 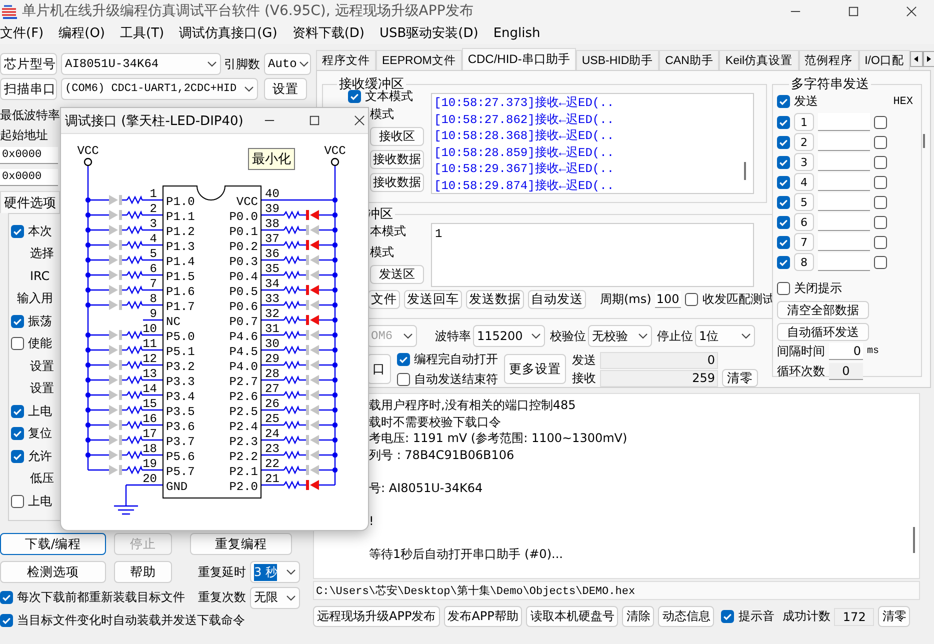 What do you see at coordinates (397, 136) in the screenshot?
I see `receive-button: 接收区` at bounding box center [397, 136].